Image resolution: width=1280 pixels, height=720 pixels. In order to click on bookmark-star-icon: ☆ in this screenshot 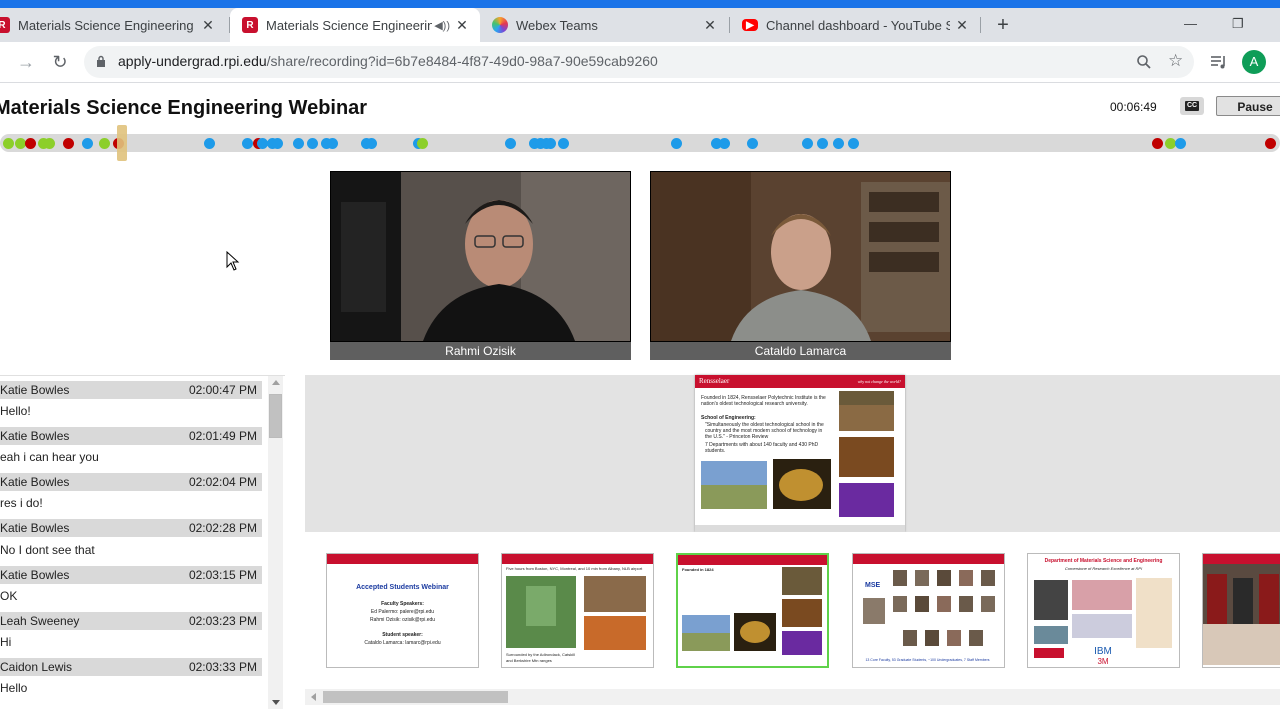, I will do `click(1175, 61)`.